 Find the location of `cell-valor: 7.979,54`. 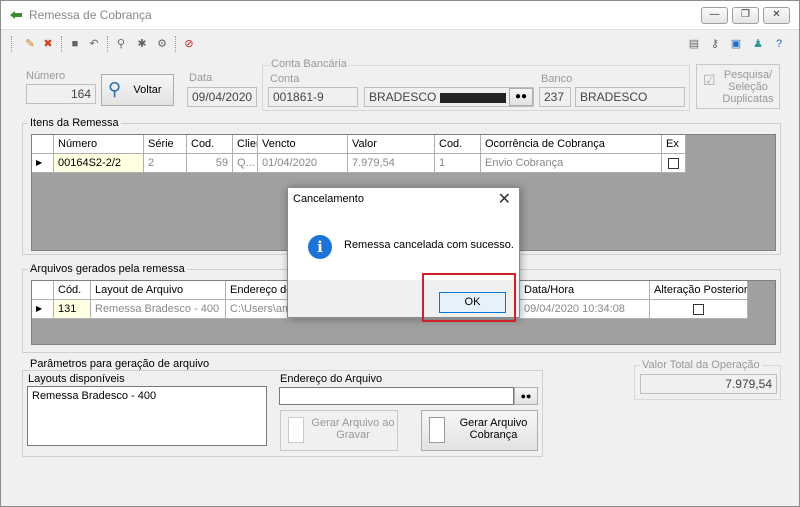

cell-valor: 7.979,54 is located at coordinates (391, 163).